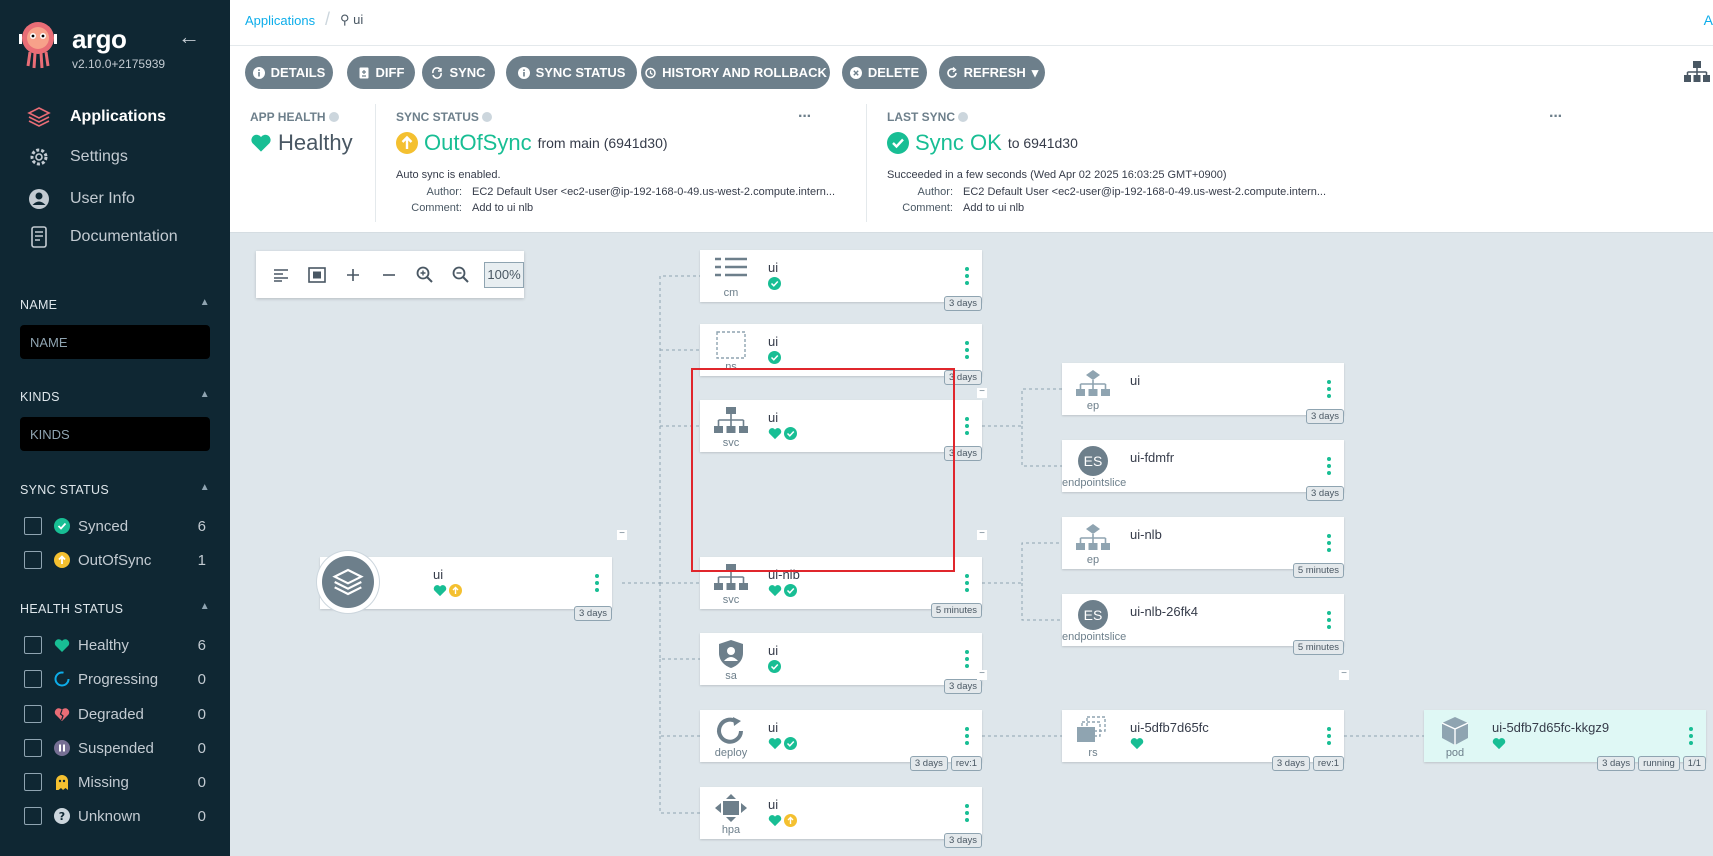 This screenshot has height=856, width=1713. Describe the element at coordinates (115, 237) in the screenshot. I see `nav-documentation: Documentation` at that location.